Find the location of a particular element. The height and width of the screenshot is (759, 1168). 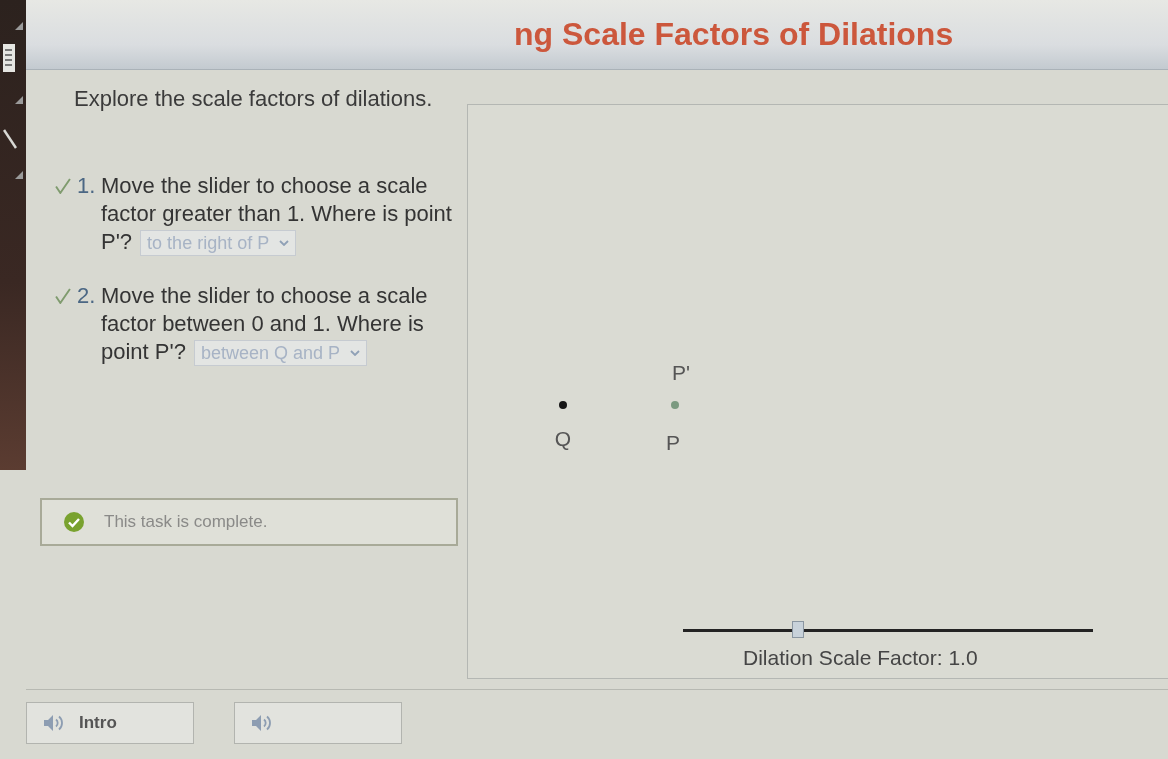

slider-thumb is located at coordinates (797, 629).